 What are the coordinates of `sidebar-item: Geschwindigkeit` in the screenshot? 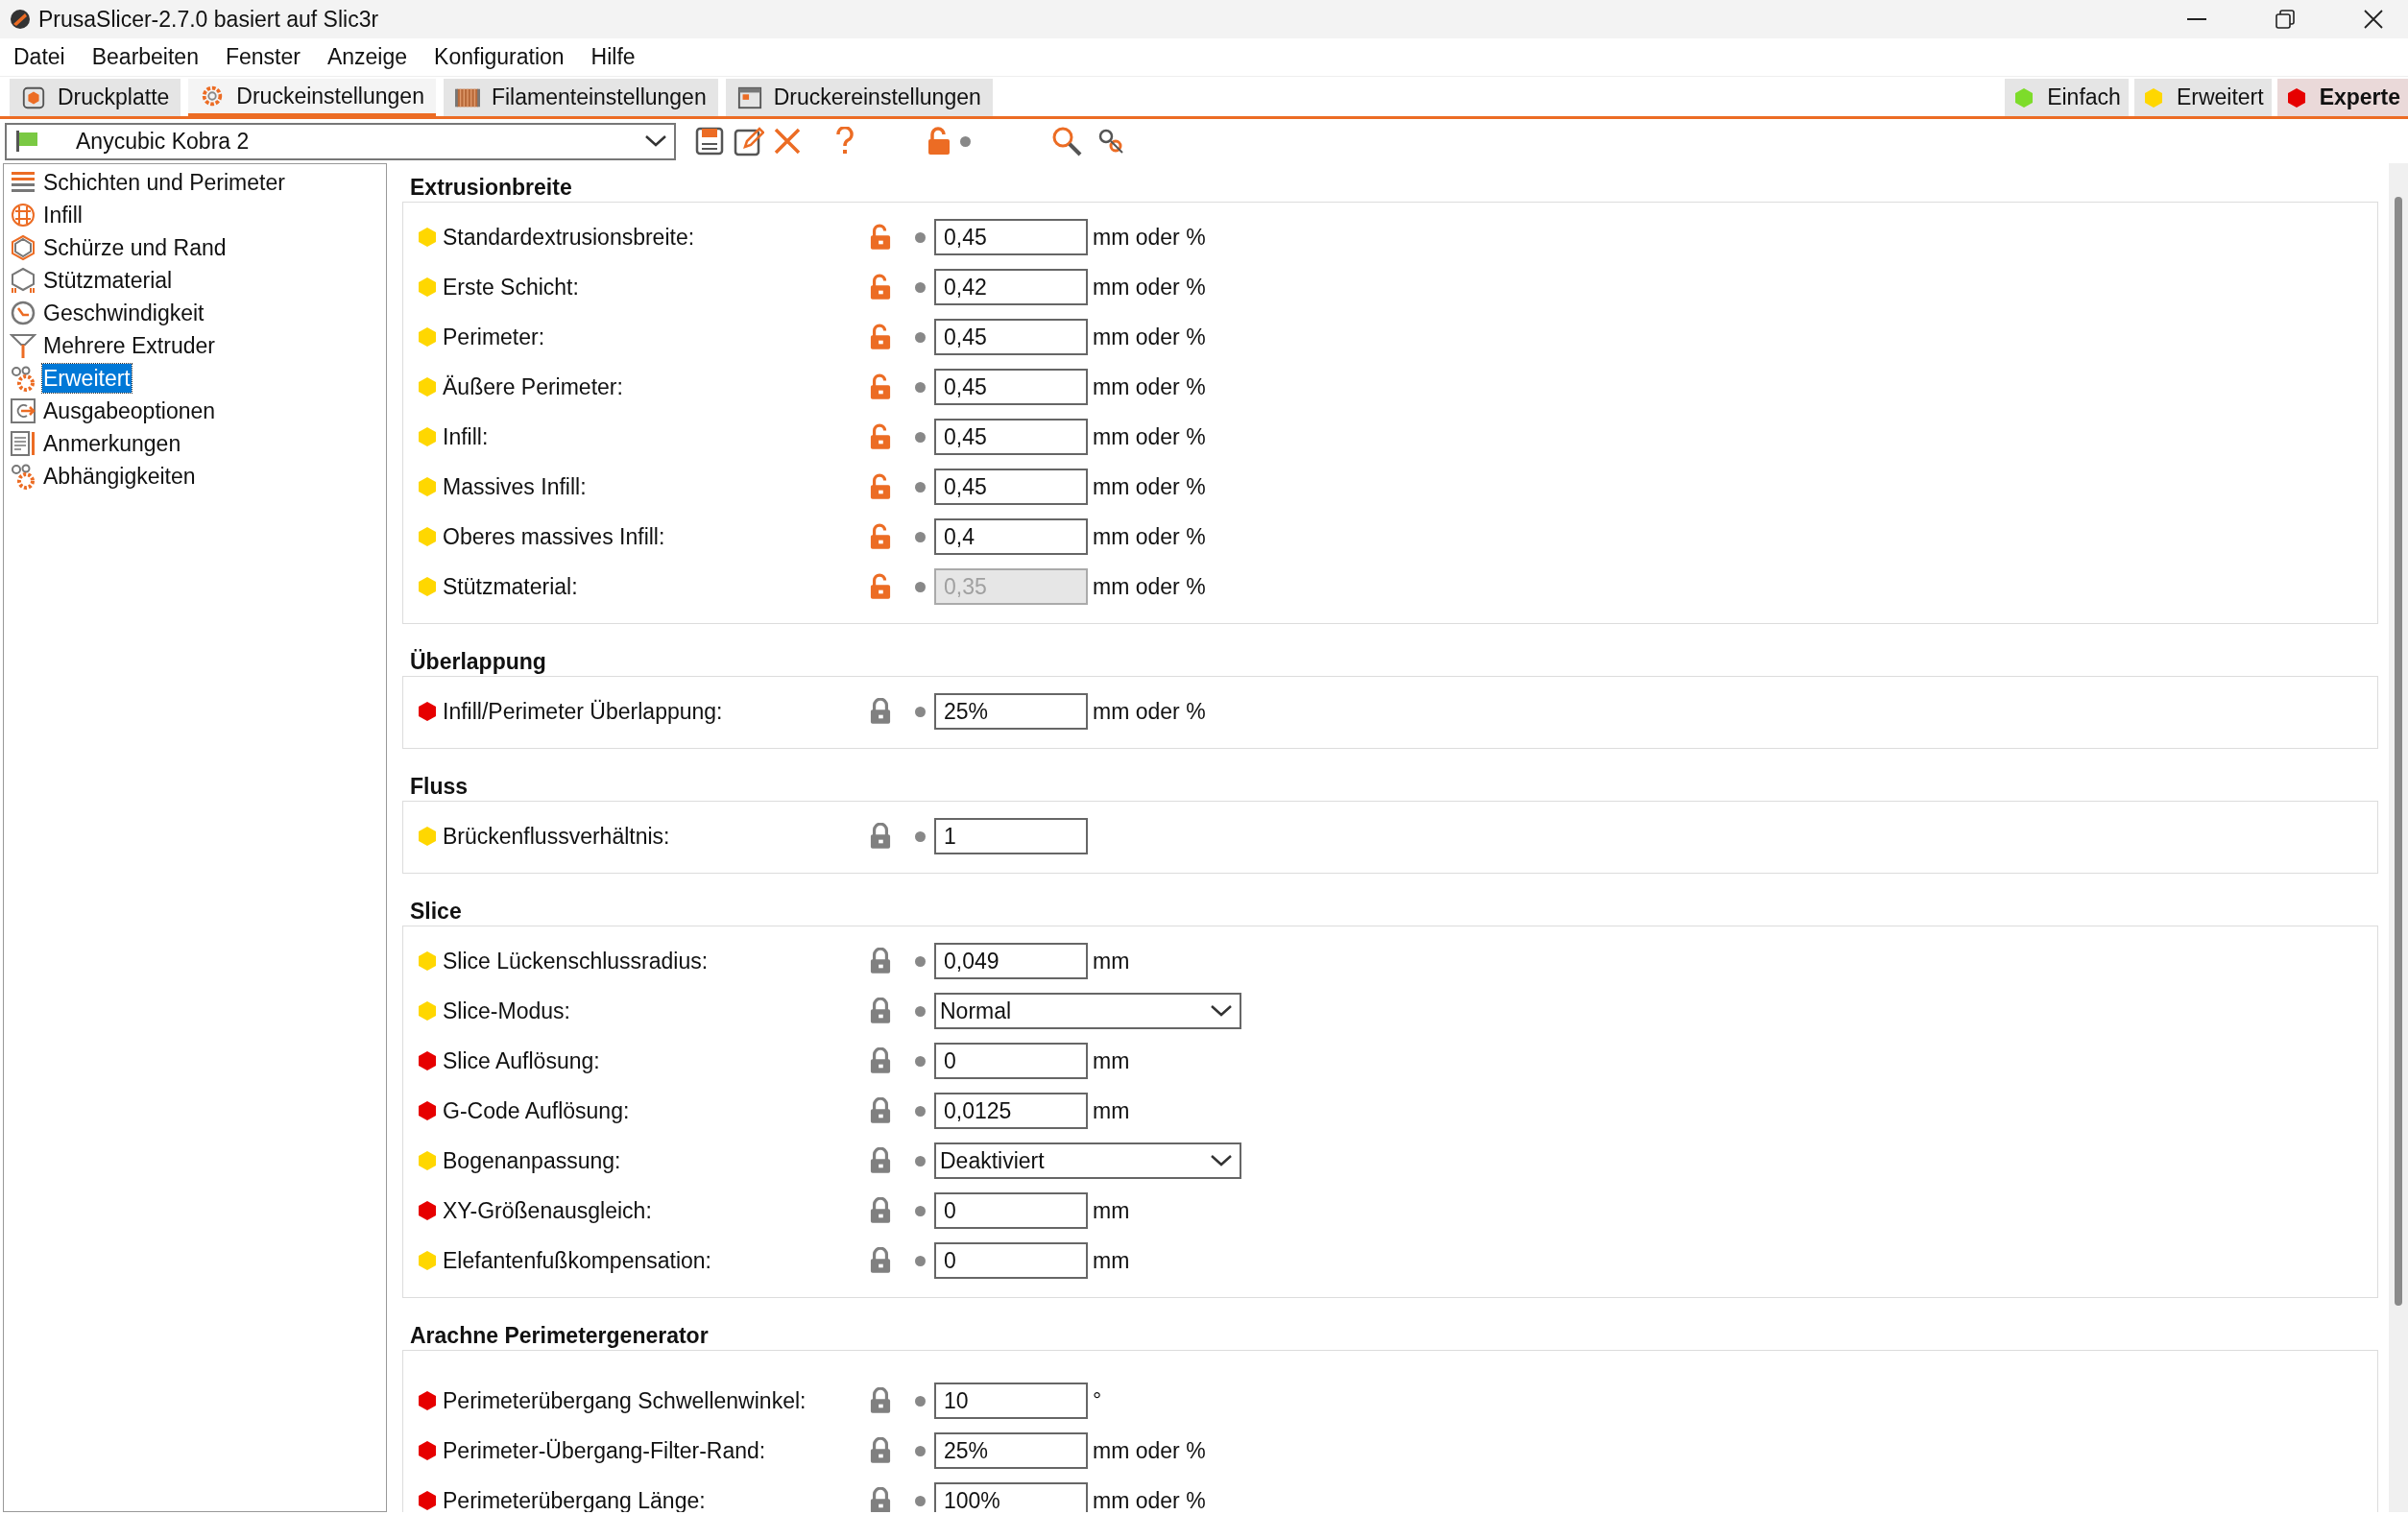 It's located at (123, 313).